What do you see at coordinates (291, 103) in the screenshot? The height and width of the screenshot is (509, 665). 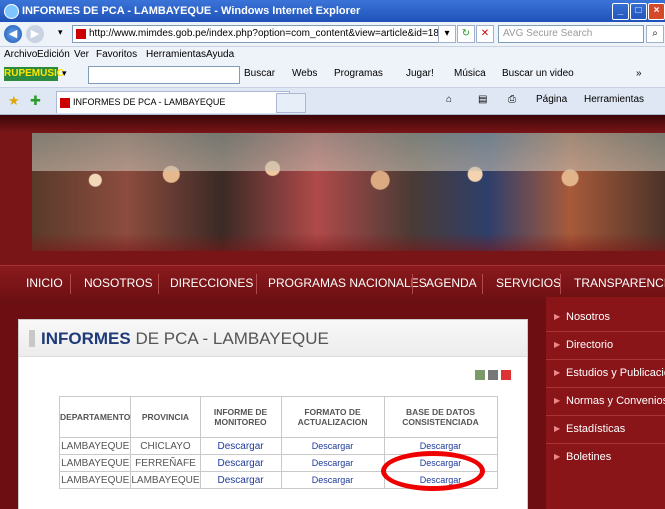 I see `new-tab-button` at bounding box center [291, 103].